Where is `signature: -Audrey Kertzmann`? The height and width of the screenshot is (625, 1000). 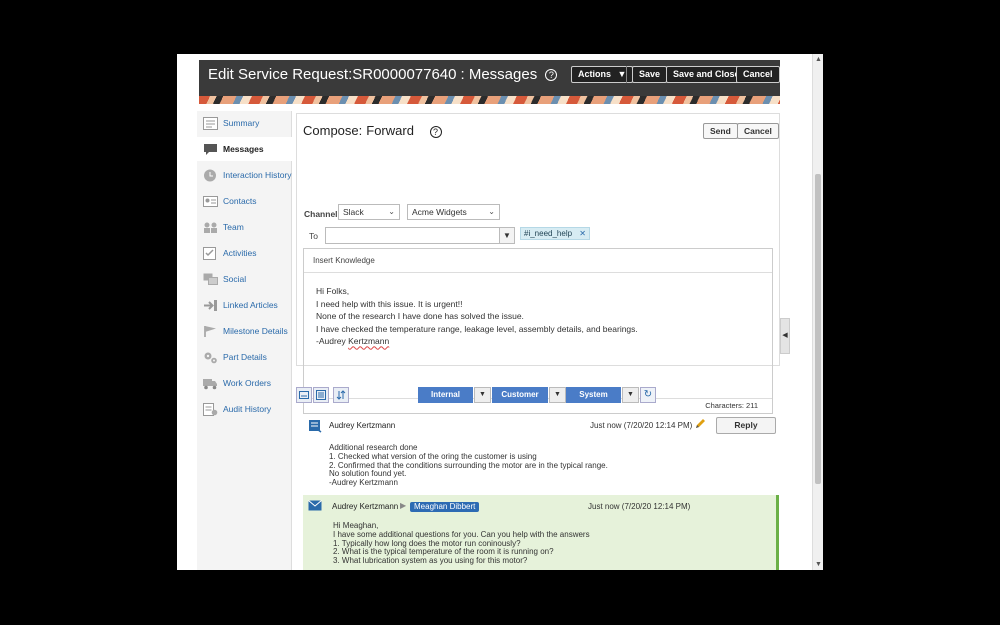
signature: -Audrey Kertzmann is located at coordinates (353, 341).